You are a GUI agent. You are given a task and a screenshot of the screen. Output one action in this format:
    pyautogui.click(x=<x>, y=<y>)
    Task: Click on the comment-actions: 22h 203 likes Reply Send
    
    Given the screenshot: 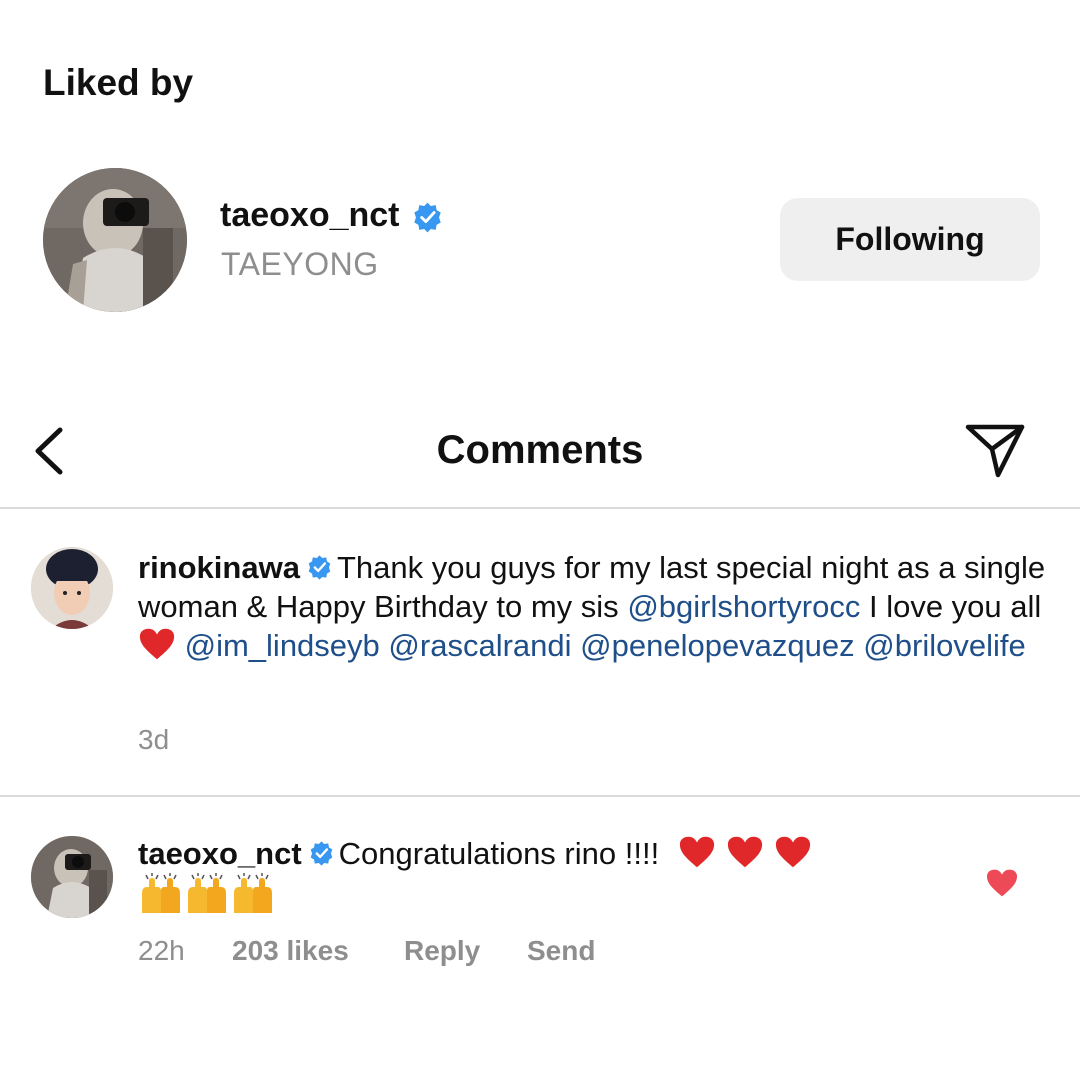 What is the action you would take?
    pyautogui.click(x=366, y=951)
    